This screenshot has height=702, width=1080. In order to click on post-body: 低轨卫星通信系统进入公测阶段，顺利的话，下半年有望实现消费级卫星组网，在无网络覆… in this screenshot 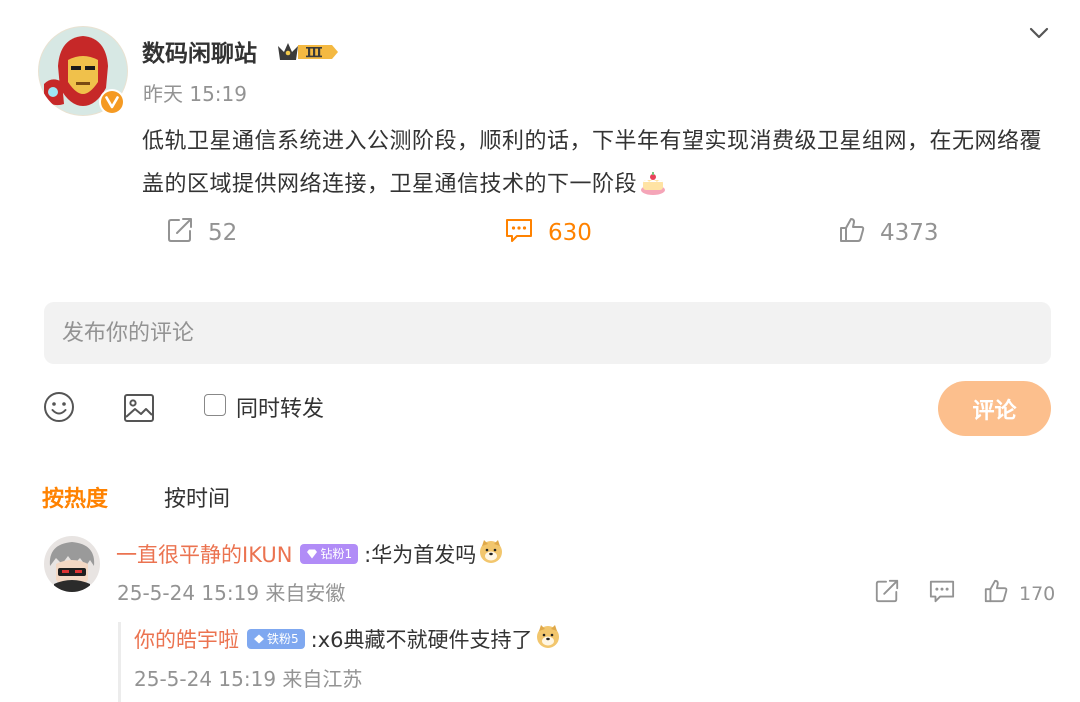, I will do `click(602, 165)`.